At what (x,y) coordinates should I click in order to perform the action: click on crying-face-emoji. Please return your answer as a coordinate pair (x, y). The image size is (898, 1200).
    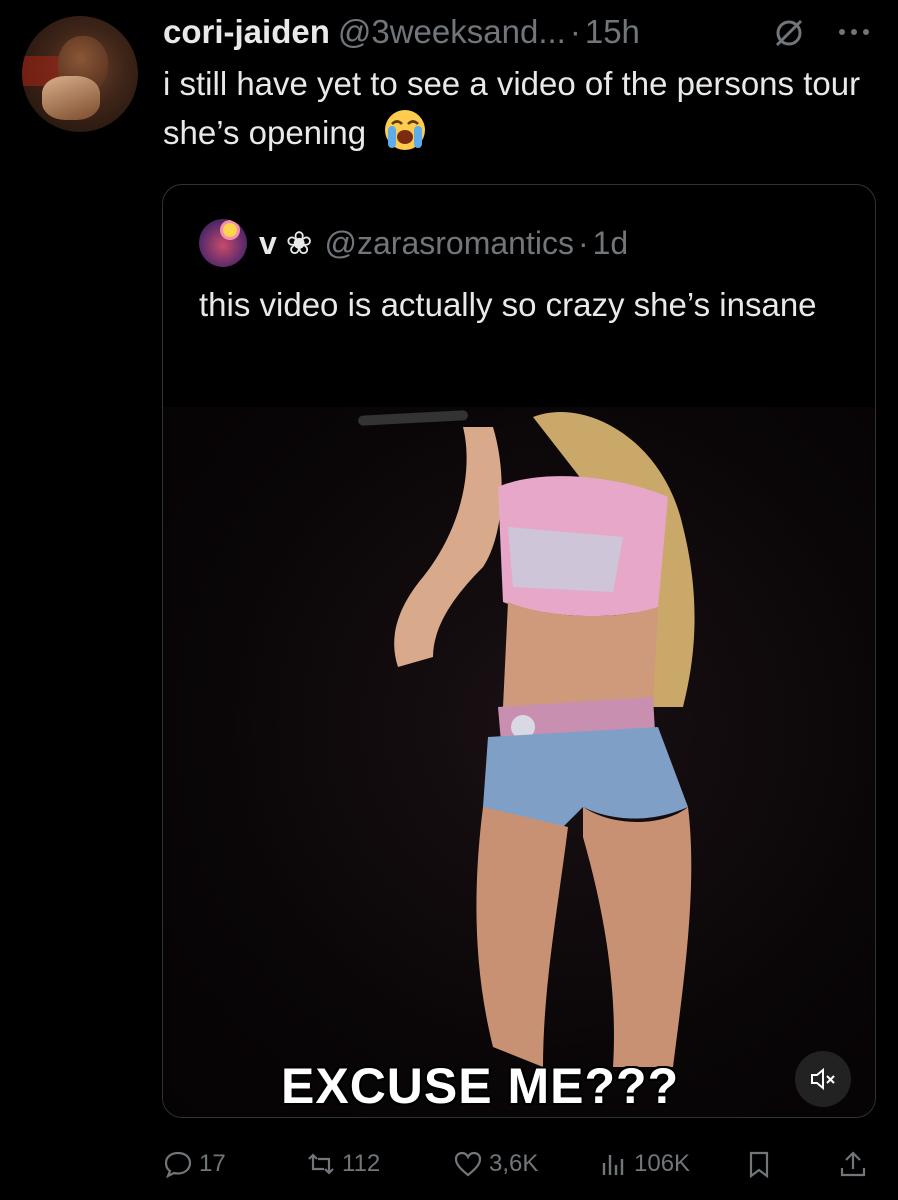
    Looking at the image, I should click on (405, 130).